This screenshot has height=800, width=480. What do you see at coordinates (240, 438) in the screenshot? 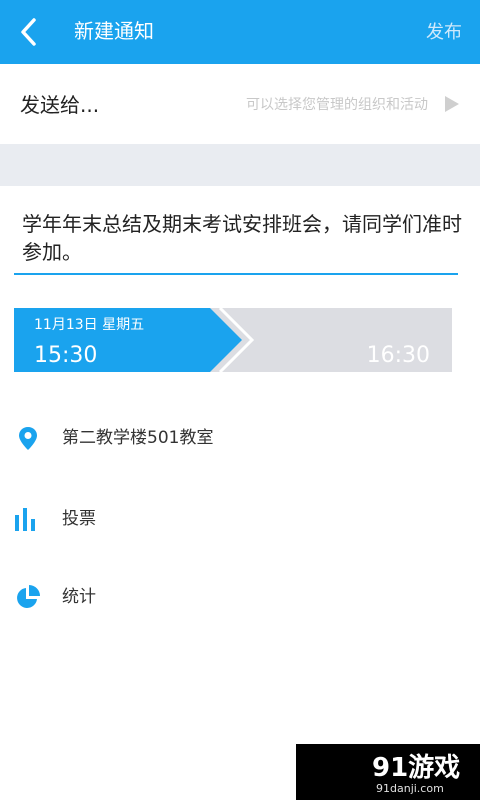
I see `location-row: 第二教学楼501教室` at bounding box center [240, 438].